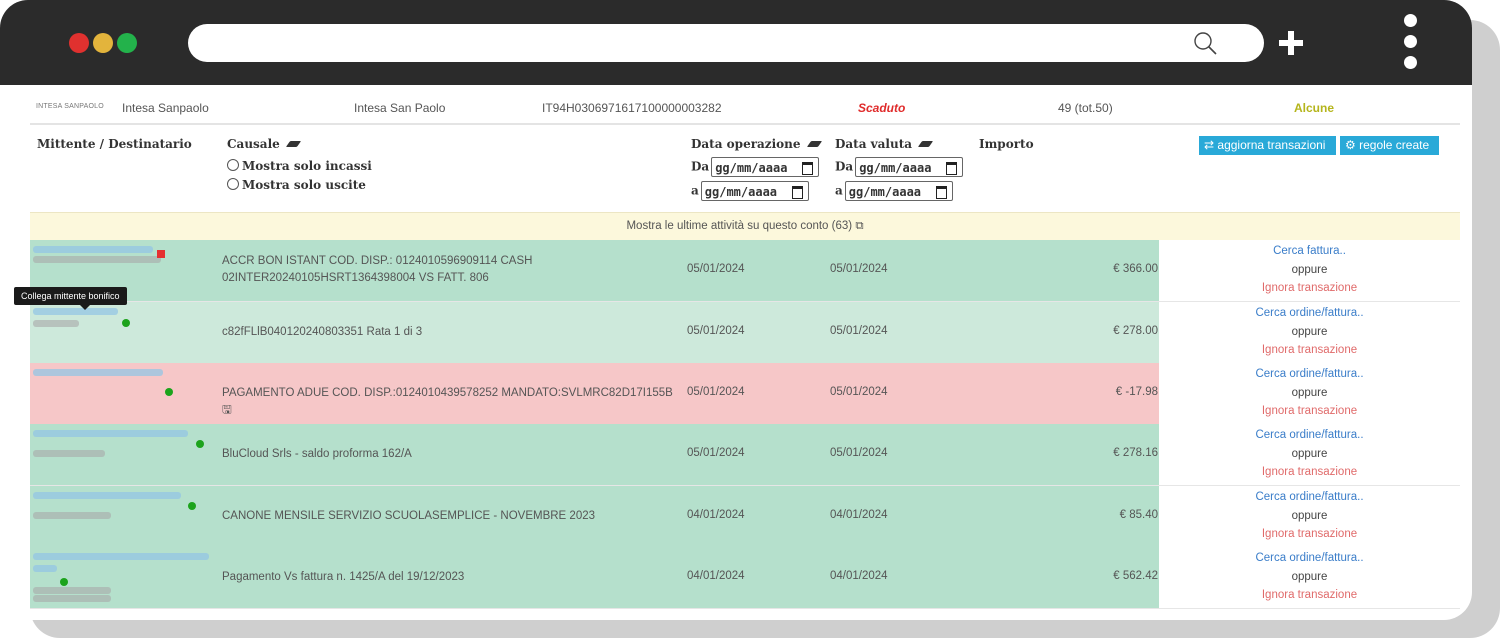  Describe the element at coordinates (1211, 145) in the screenshot. I see `refresh-icon: ⇄` at that location.